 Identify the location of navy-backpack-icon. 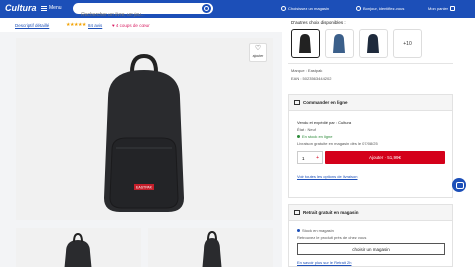
(373, 43).